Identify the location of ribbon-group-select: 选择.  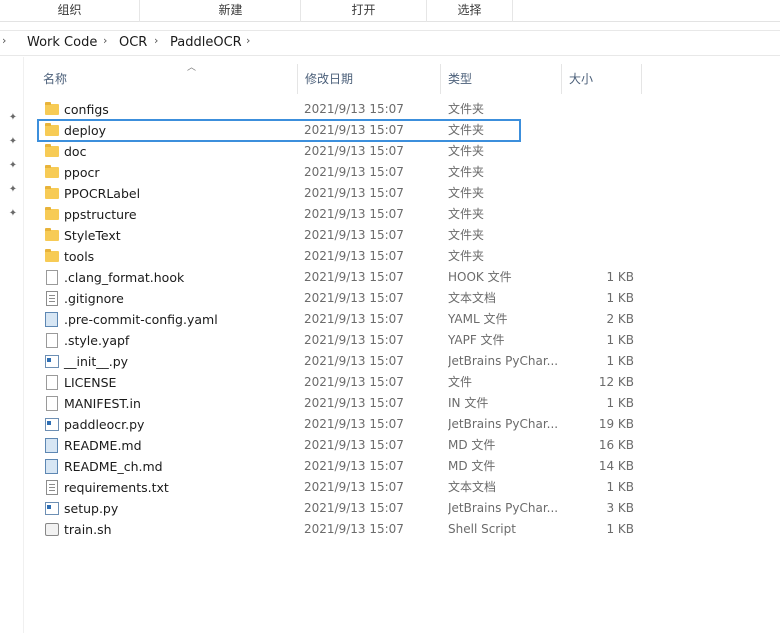
(470, 11).